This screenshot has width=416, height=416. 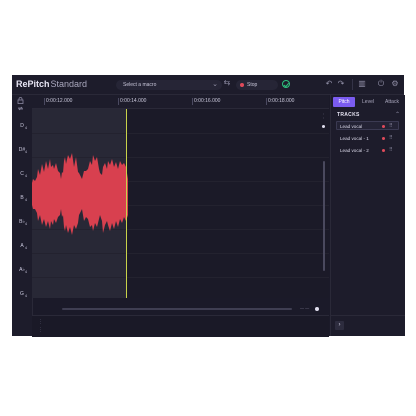 I want to click on tab-level: Level, so click(x=368, y=102).